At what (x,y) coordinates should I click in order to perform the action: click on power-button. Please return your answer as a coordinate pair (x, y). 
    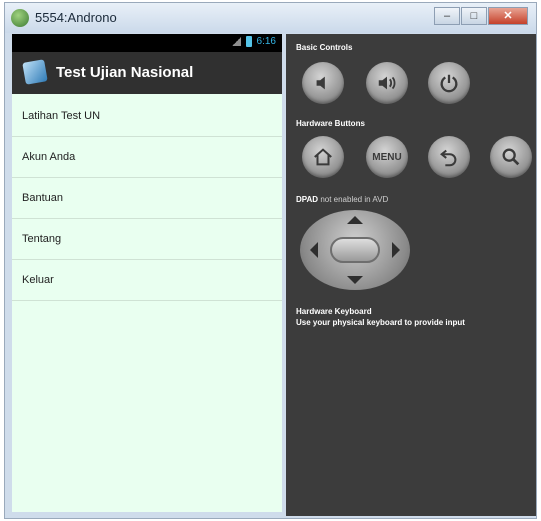
    Looking at the image, I should click on (449, 83).